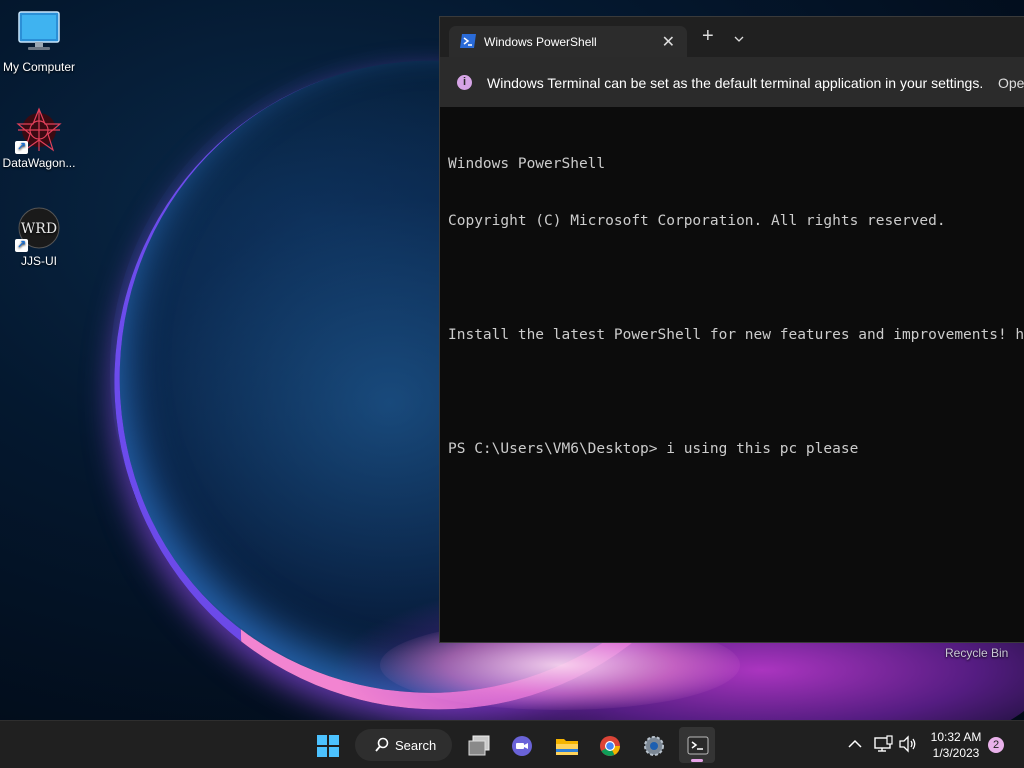 This screenshot has width=1024, height=768. I want to click on task-view-button, so click(478, 745).